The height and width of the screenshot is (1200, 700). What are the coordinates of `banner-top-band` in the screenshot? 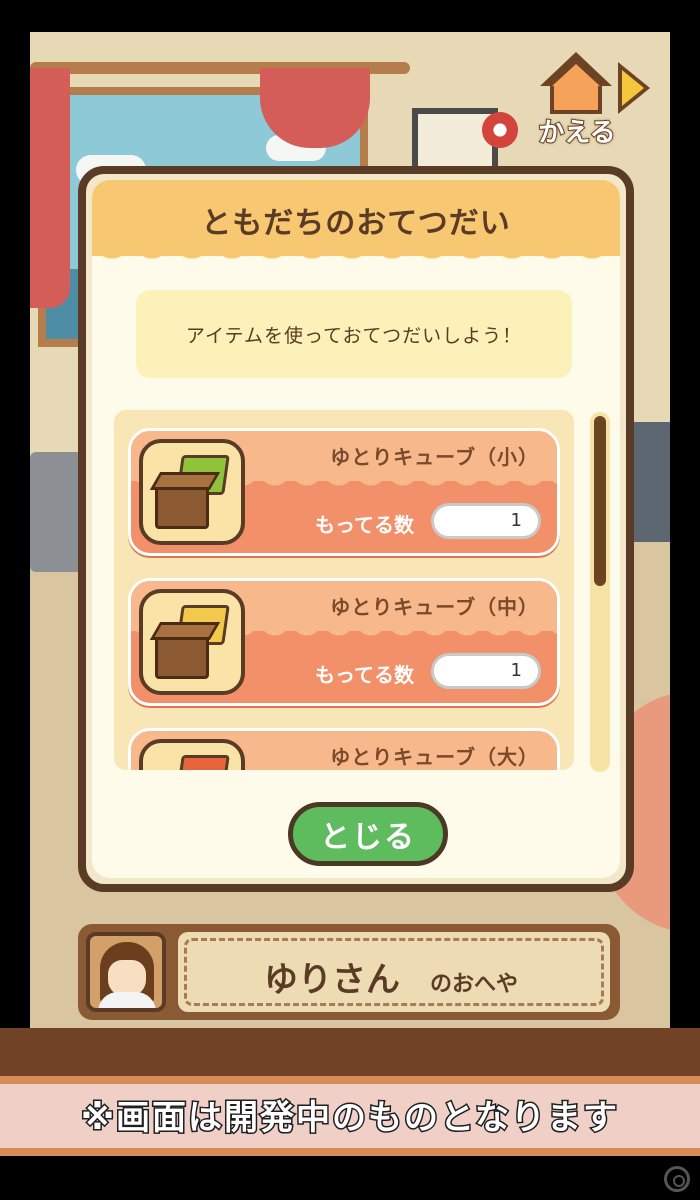 It's located at (350, 1052).